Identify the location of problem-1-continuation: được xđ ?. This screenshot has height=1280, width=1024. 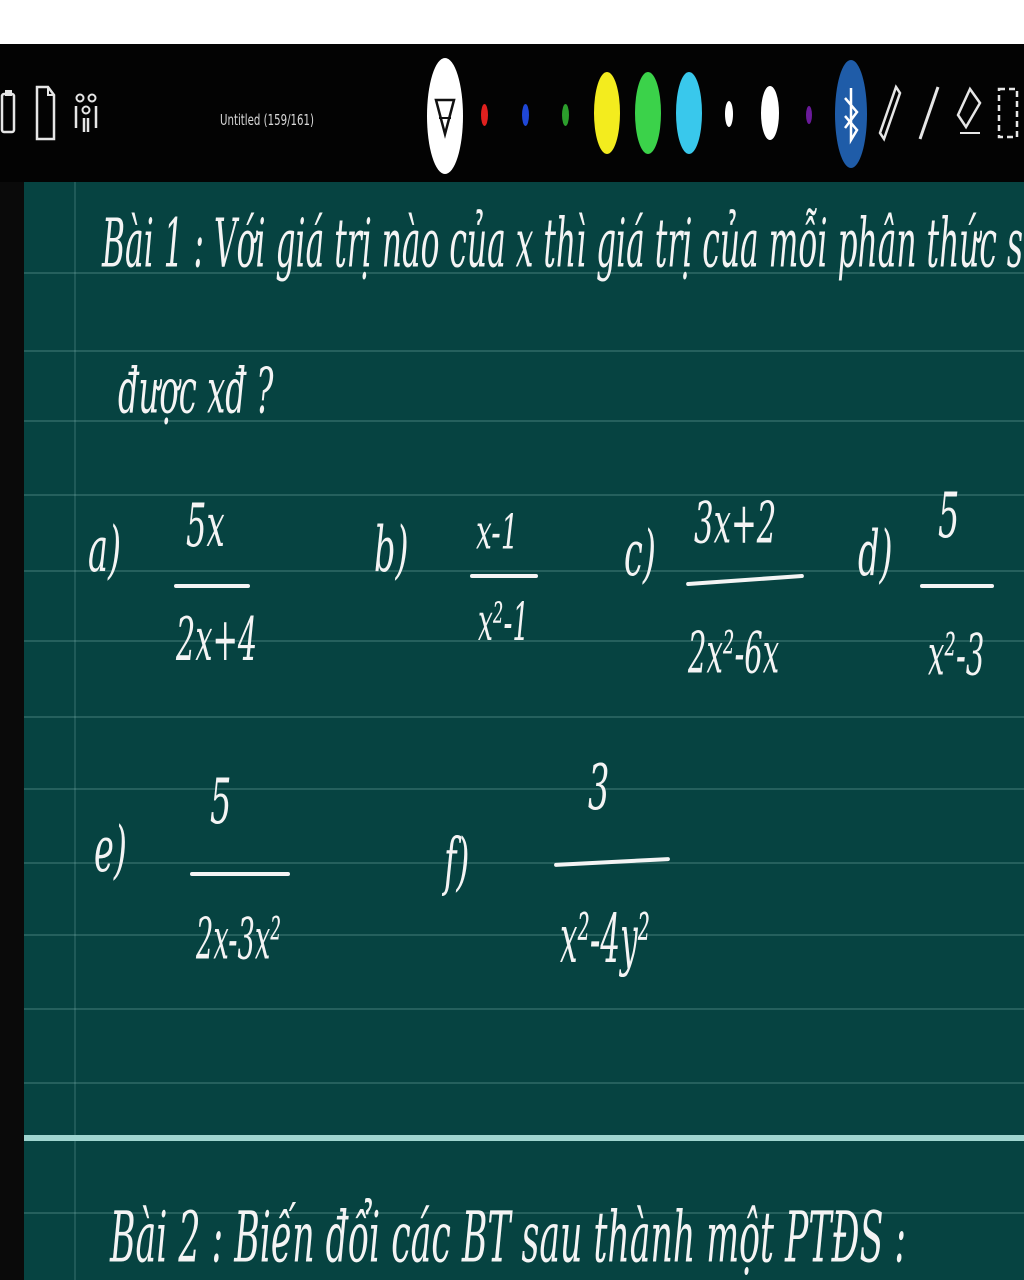
(196, 392).